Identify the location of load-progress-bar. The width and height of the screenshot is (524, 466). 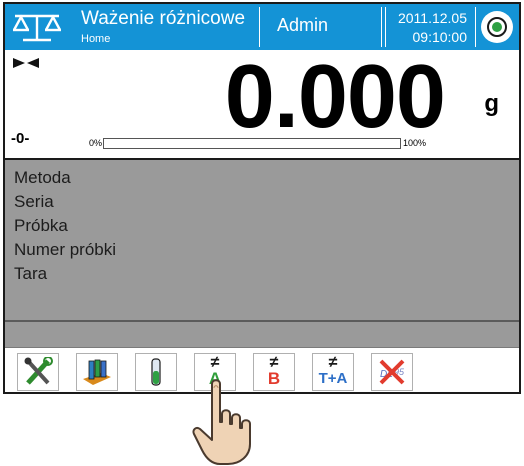
(252, 143).